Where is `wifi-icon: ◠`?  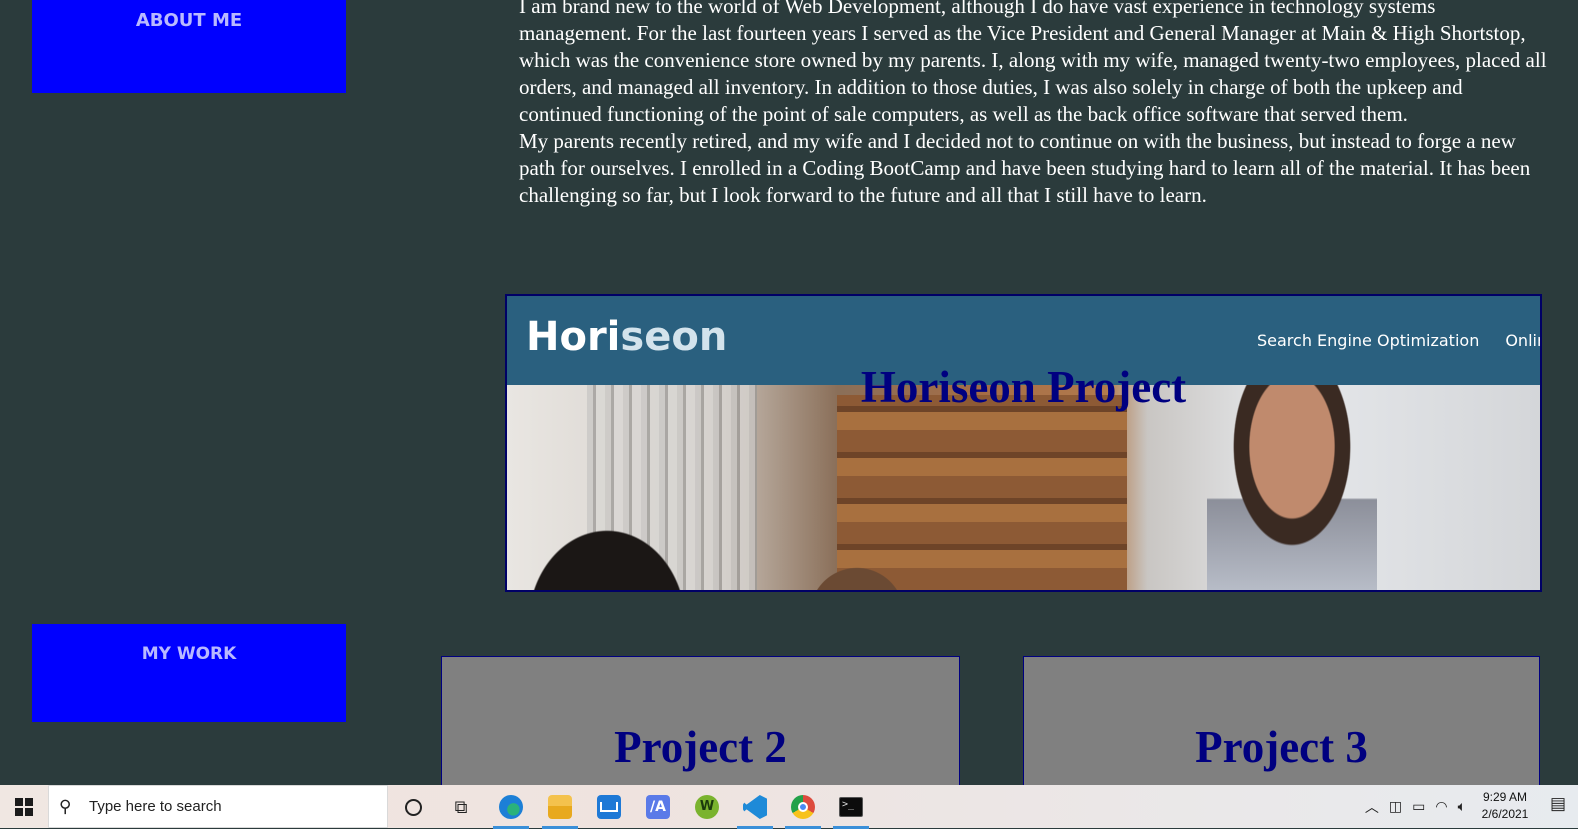 wifi-icon: ◠ is located at coordinates (1441, 806).